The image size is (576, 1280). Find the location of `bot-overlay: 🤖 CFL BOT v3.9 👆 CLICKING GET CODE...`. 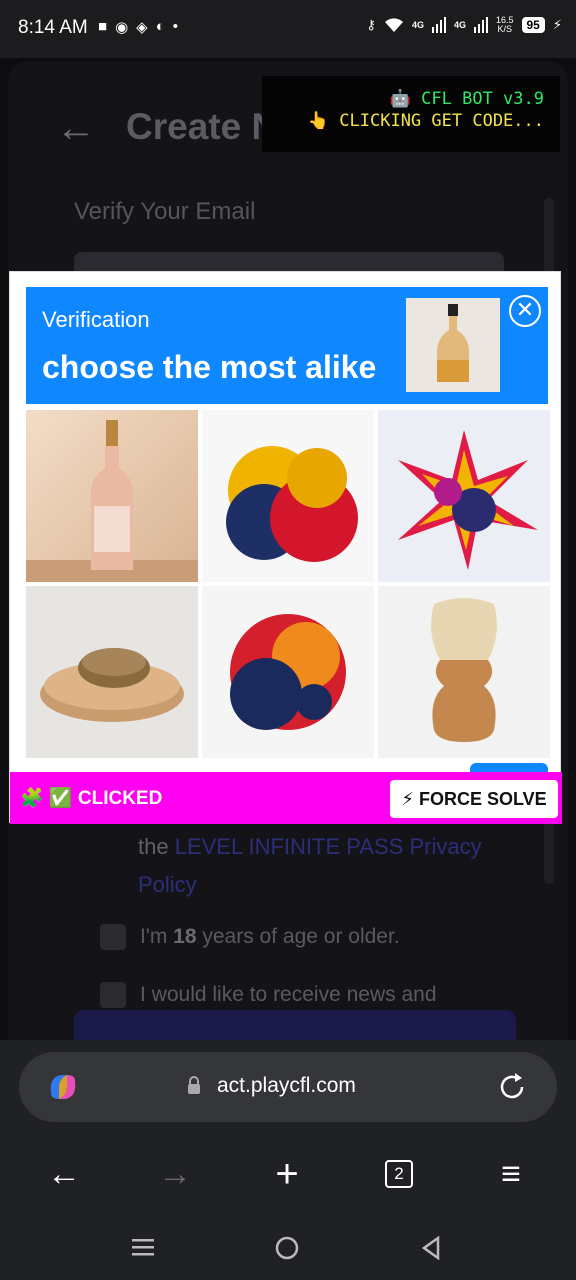

bot-overlay: 🤖 CFL BOT v3.9 👆 CLICKING GET CODE... is located at coordinates (411, 114).